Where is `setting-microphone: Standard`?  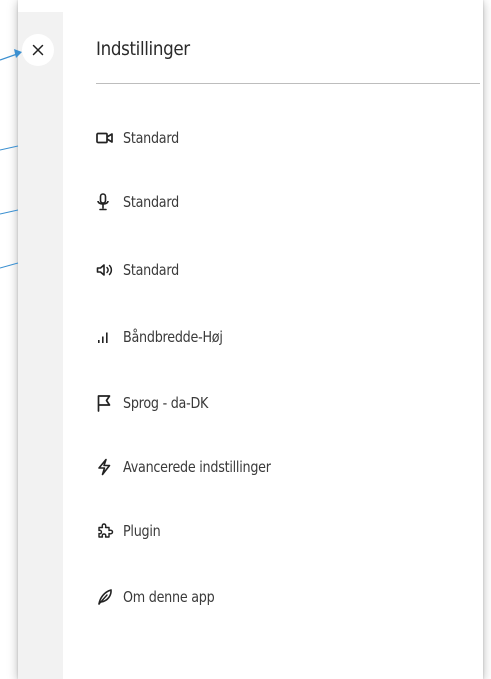
setting-microphone: Standard is located at coordinates (142, 202).